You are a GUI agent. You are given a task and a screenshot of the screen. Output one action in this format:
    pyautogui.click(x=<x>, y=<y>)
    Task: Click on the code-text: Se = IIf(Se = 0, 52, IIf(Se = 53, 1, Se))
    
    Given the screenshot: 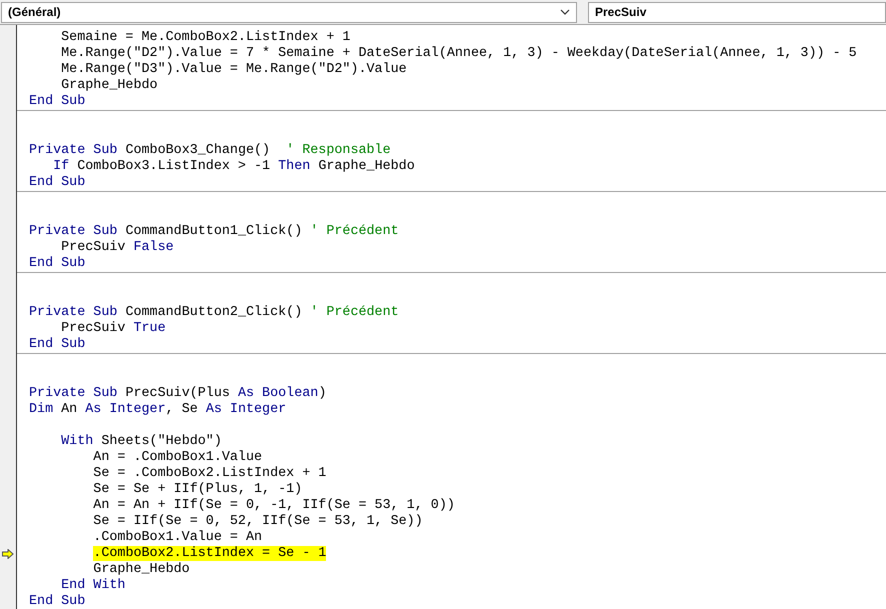 What is the action you would take?
    pyautogui.click(x=257, y=521)
    